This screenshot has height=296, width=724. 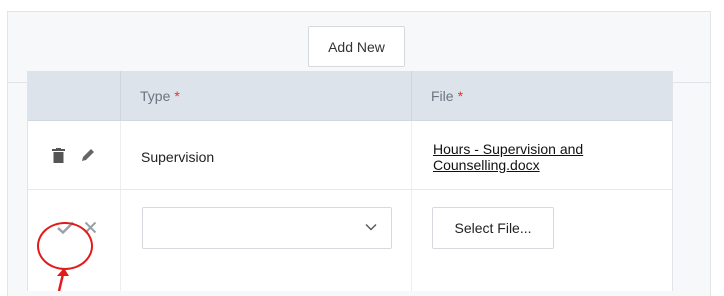 What do you see at coordinates (541, 95) in the screenshot?
I see `file-column-header: File *` at bounding box center [541, 95].